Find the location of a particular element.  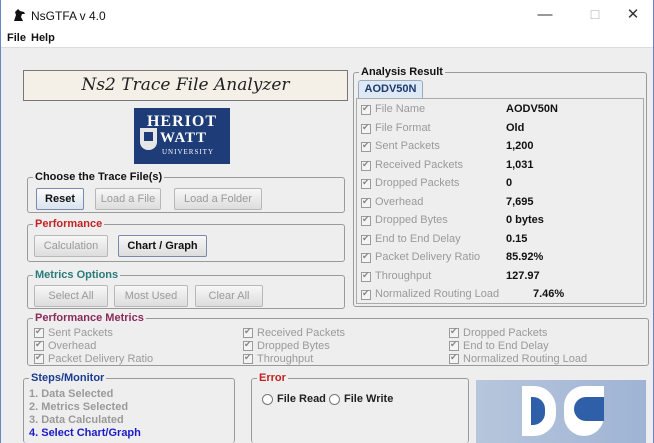

result-row-dropped-bytes: Dropped Bytes0 bytes is located at coordinates (501, 222).